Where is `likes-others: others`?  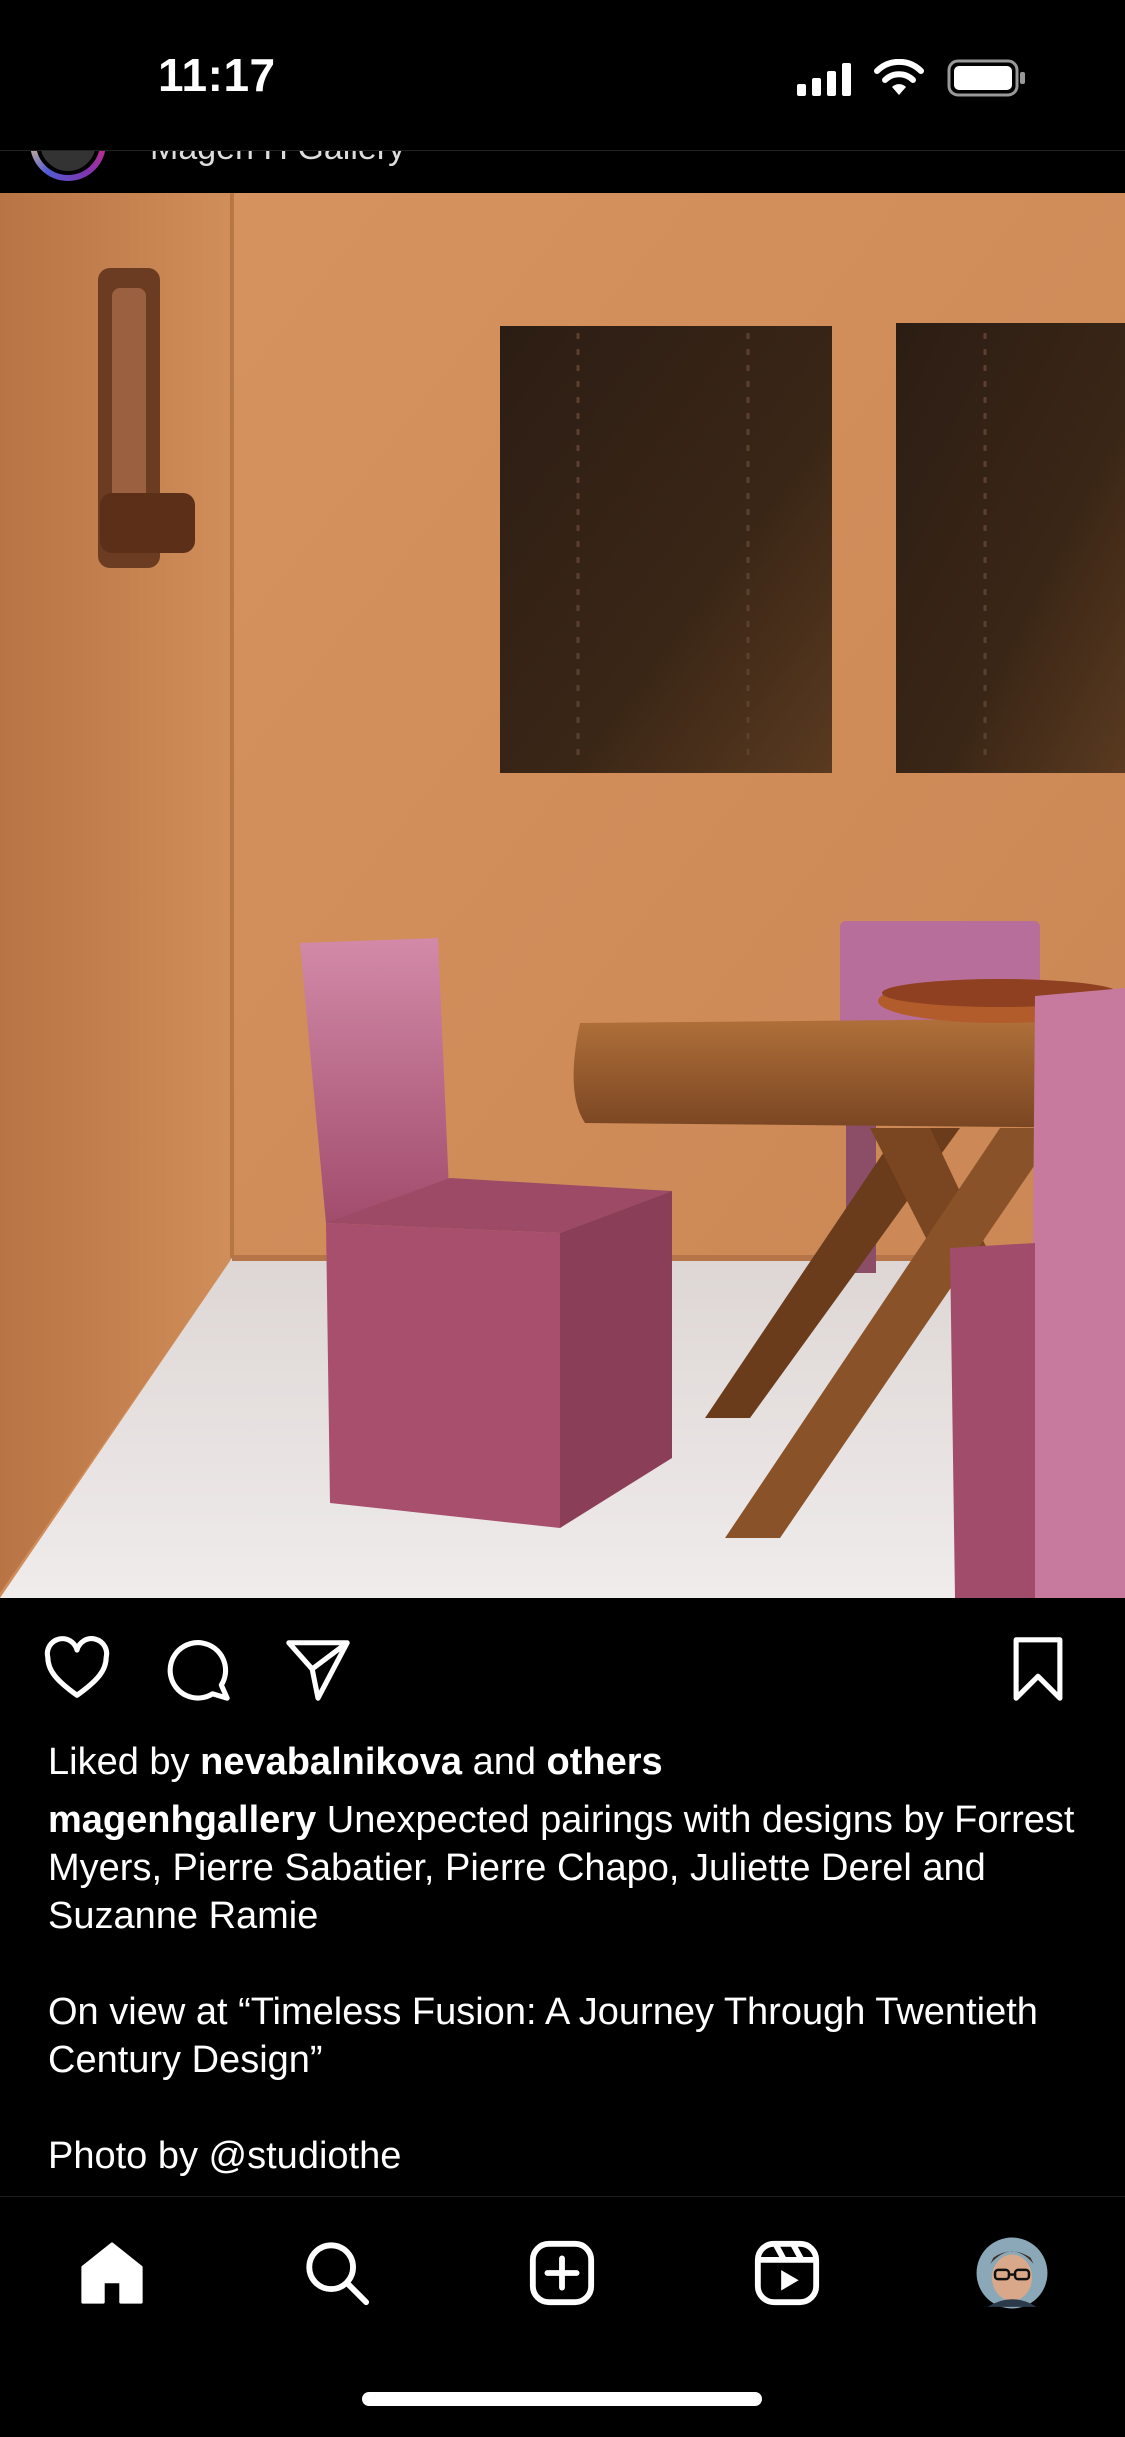
likes-others: others is located at coordinates (605, 1762).